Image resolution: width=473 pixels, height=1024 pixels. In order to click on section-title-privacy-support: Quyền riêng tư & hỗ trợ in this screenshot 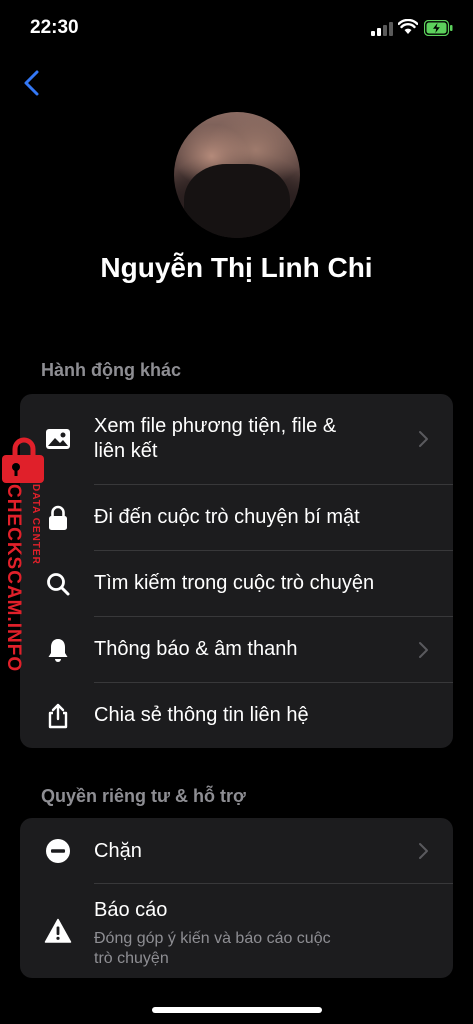, I will do `click(143, 796)`.